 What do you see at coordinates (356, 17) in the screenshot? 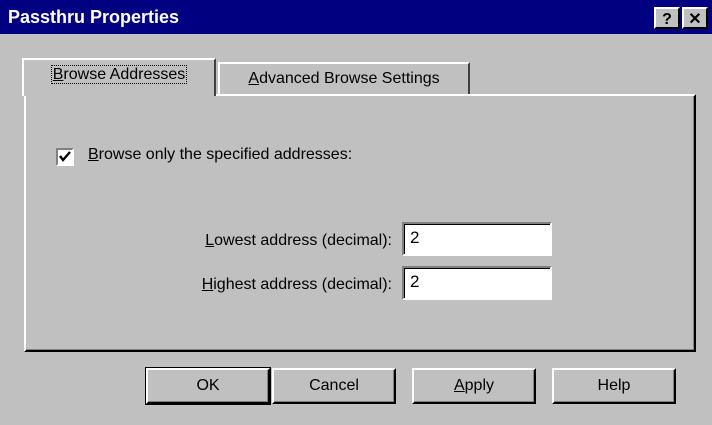
I see `title-bar: Passthru Properties ? ✕` at bounding box center [356, 17].